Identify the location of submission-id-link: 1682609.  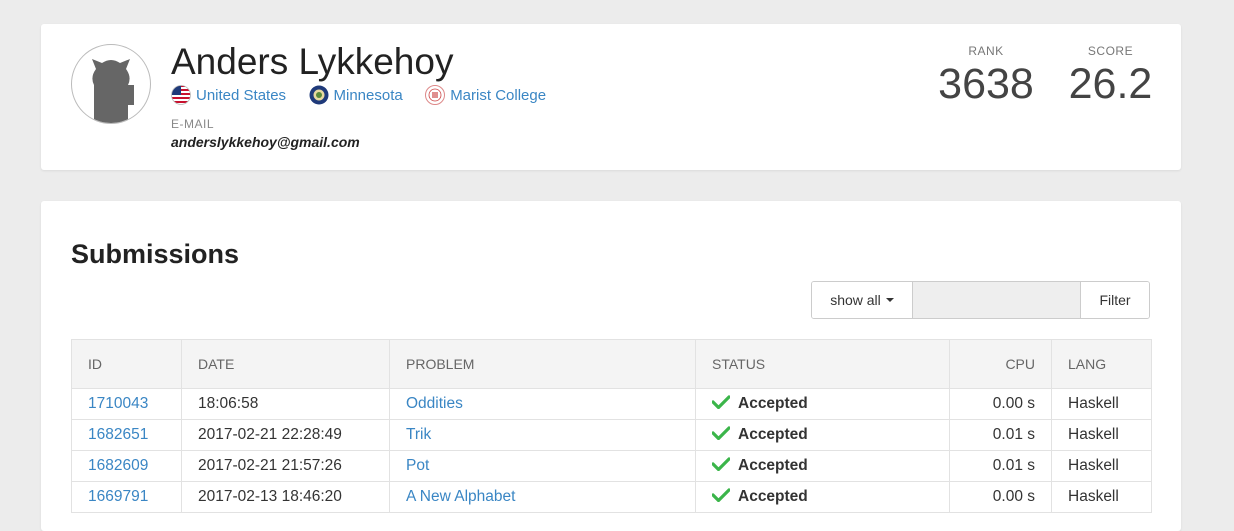
(118, 465).